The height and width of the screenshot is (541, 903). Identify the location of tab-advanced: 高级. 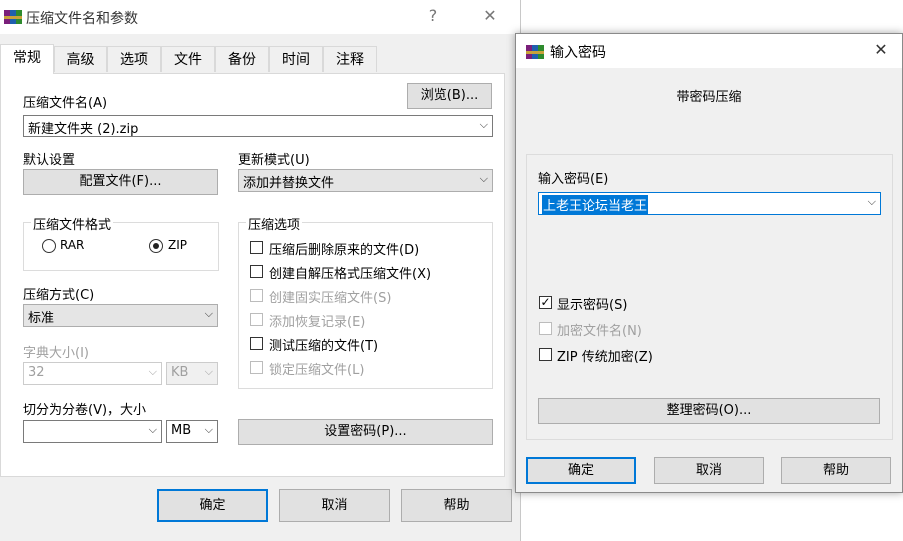
(80, 59).